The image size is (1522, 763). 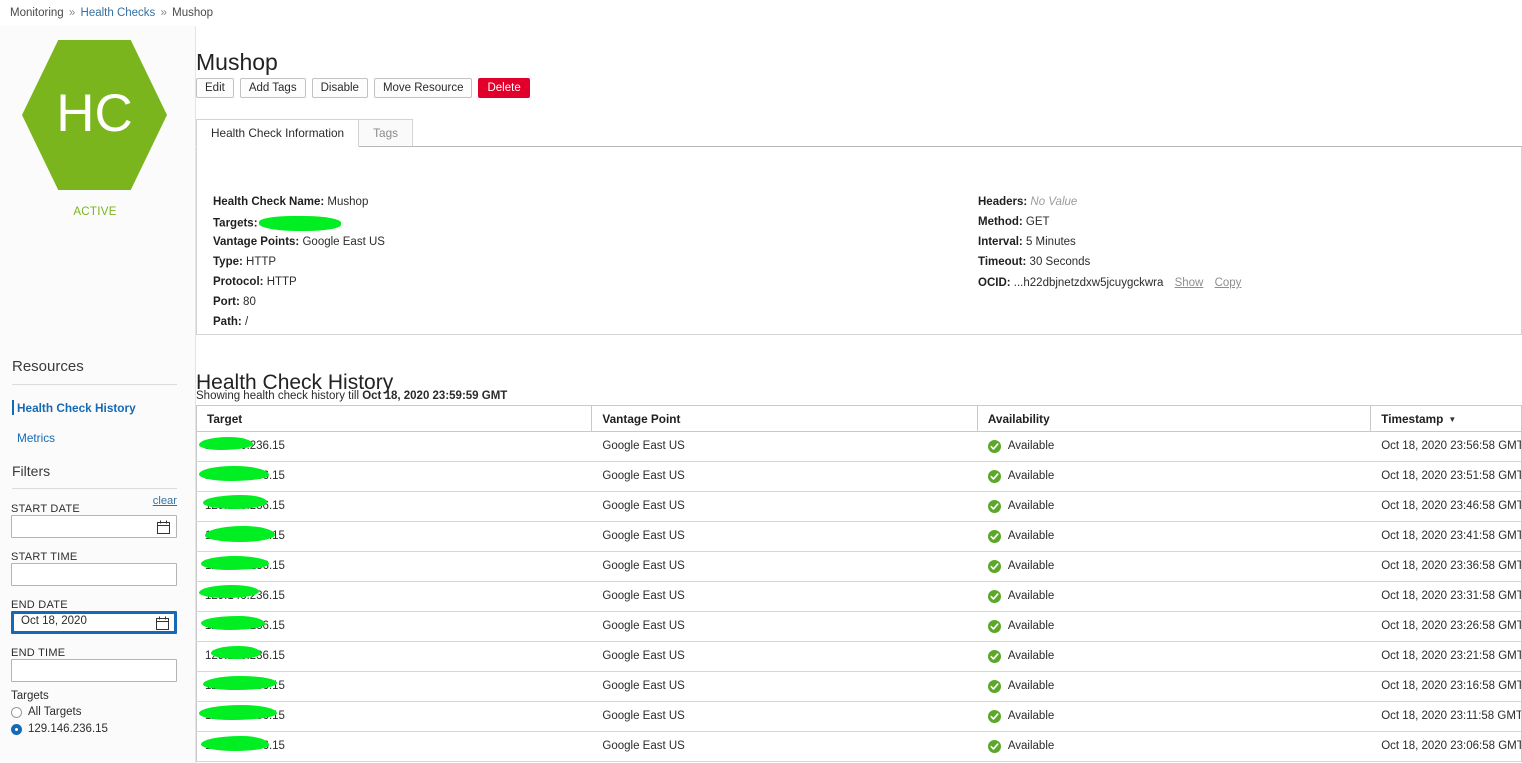 I want to click on detail-method: Method: GET, so click(x=1014, y=222).